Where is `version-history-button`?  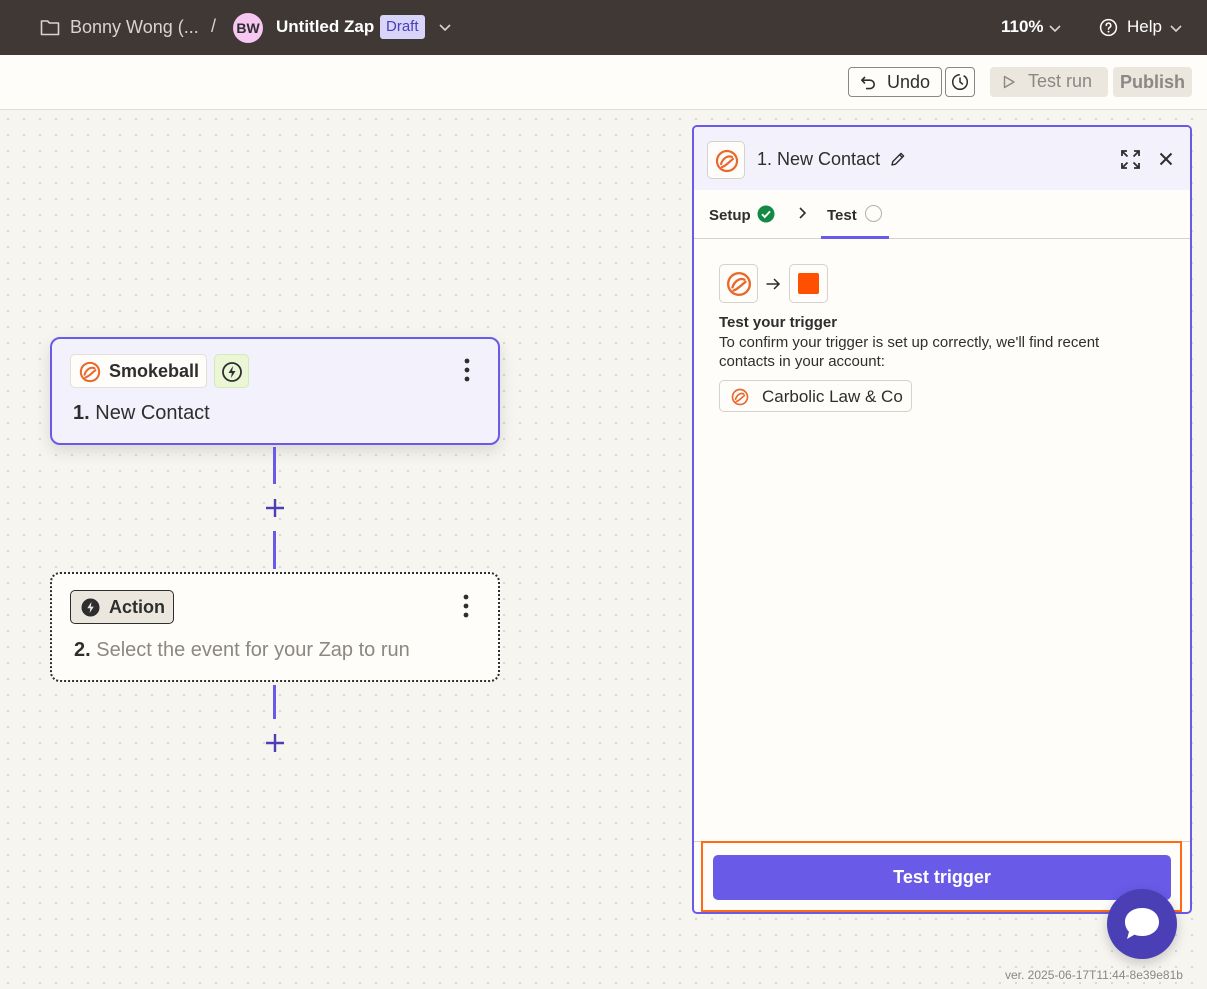
version-history-button is located at coordinates (960, 82).